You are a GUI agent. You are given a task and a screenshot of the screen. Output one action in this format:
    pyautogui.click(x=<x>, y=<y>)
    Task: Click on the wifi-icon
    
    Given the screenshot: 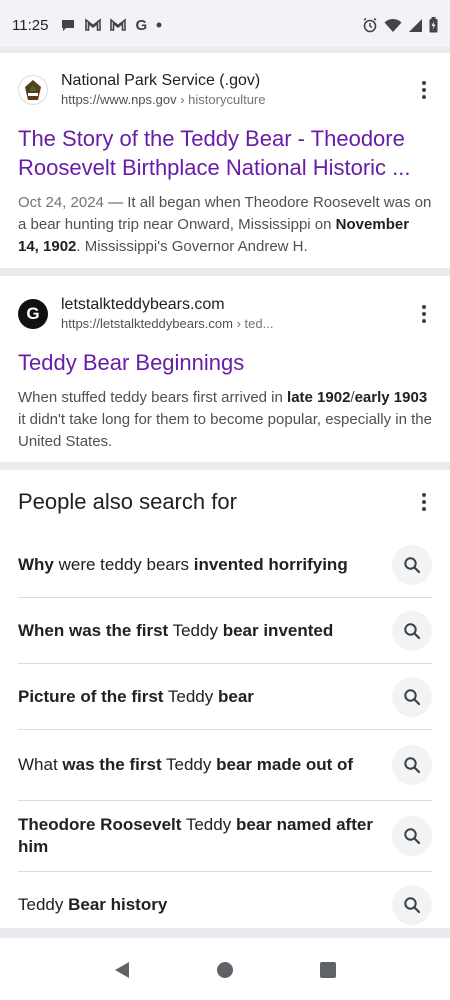 What is the action you would take?
    pyautogui.click(x=393, y=25)
    